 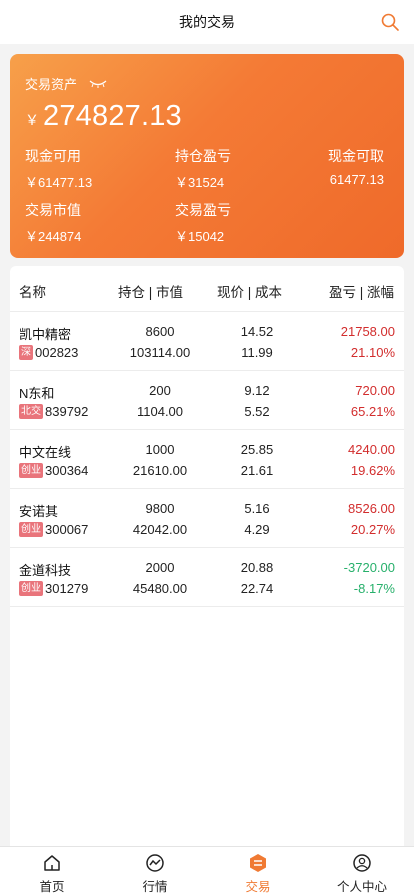 What do you see at coordinates (67, 588) in the screenshot?
I see `stock-code-text: 301279` at bounding box center [67, 588].